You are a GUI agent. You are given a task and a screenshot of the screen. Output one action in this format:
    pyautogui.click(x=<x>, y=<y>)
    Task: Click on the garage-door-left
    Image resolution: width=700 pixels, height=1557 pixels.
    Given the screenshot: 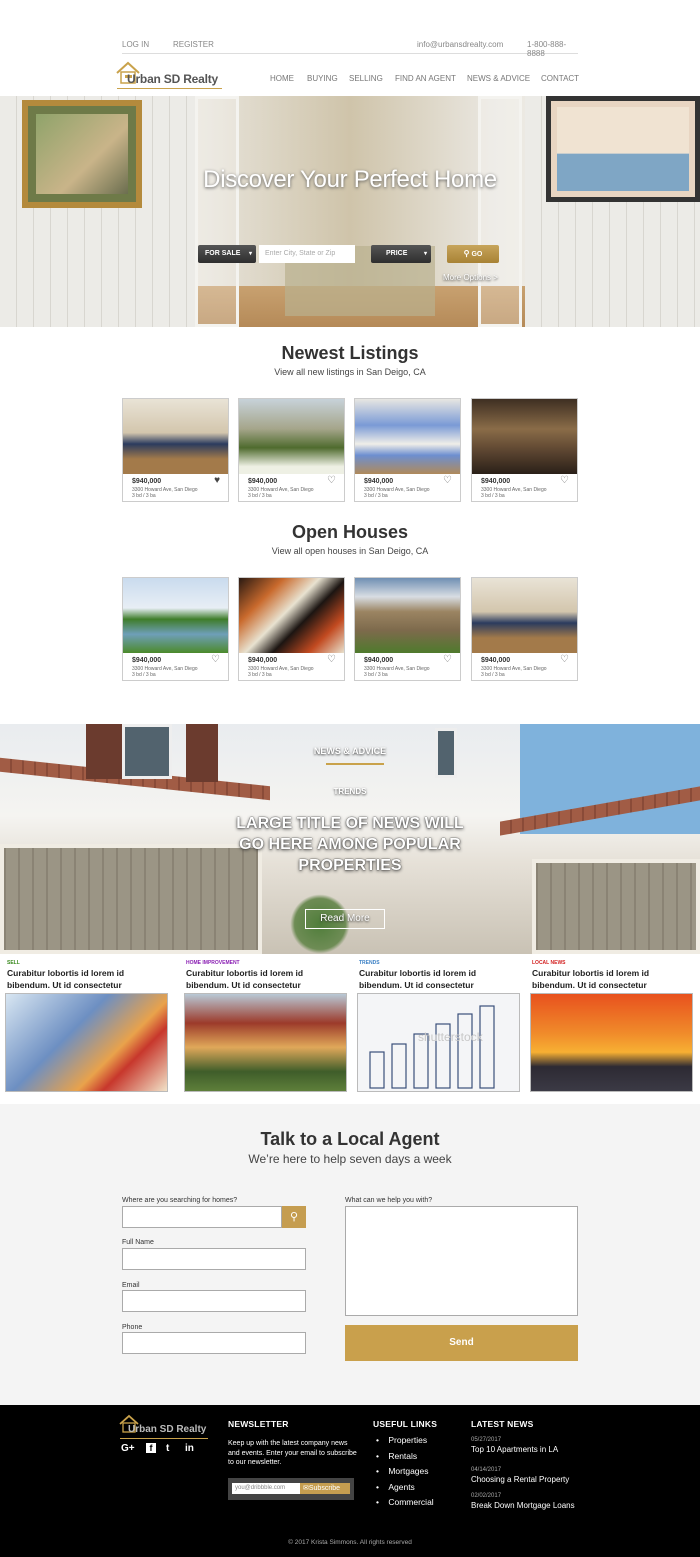 What is the action you would take?
    pyautogui.click(x=131, y=899)
    